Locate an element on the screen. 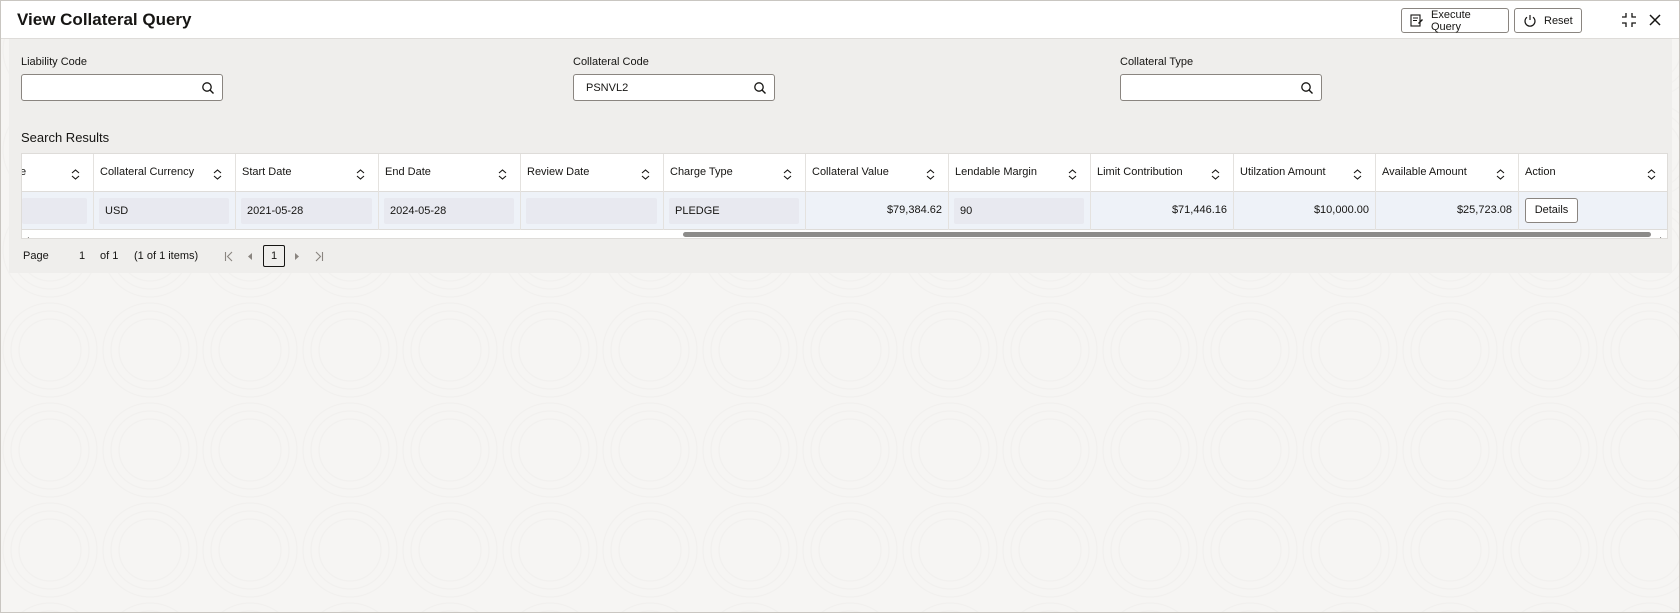  collateral-code-input is located at coordinates (666, 88).